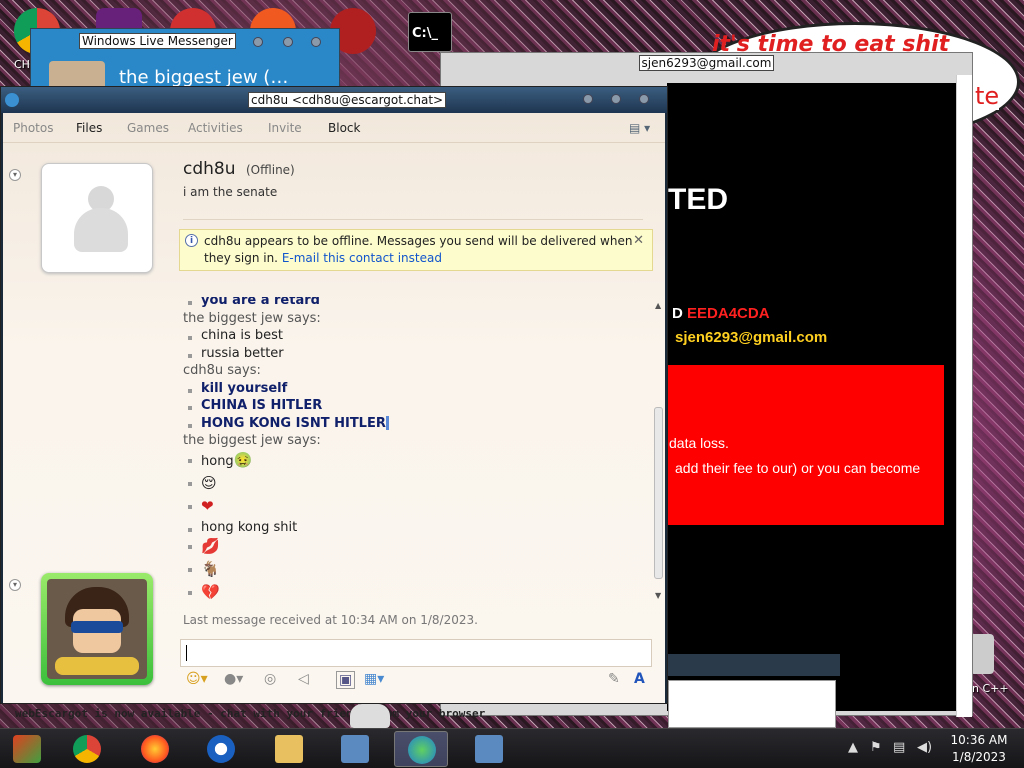 This screenshot has height=768, width=1024. What do you see at coordinates (303, 679) in the screenshot?
I see `voice-clip-icon: ◁` at bounding box center [303, 679].